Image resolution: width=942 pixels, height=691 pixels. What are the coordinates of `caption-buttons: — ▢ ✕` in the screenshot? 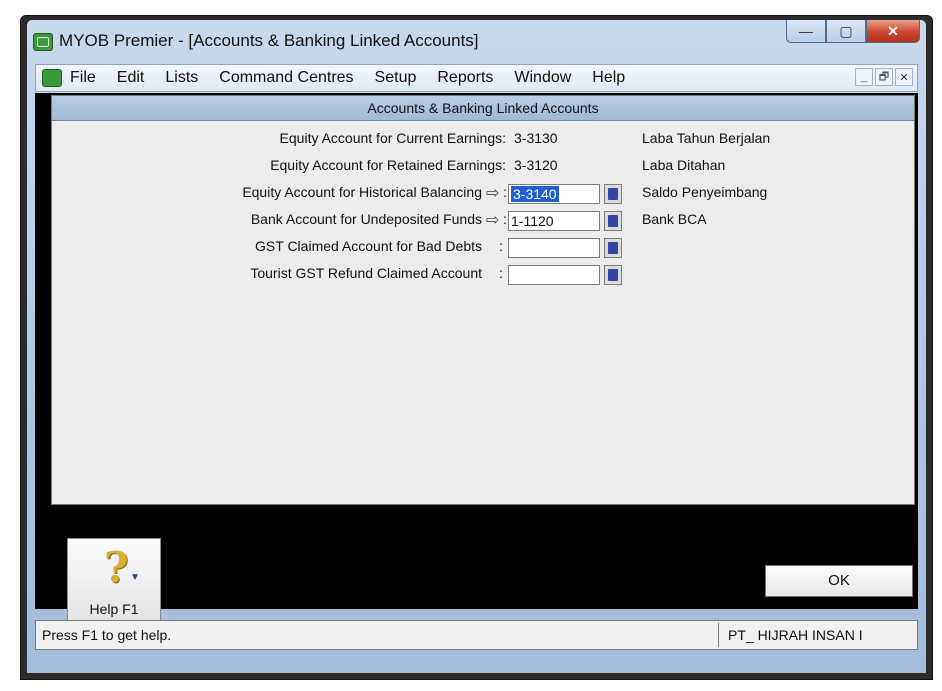 It's located at (853, 32).